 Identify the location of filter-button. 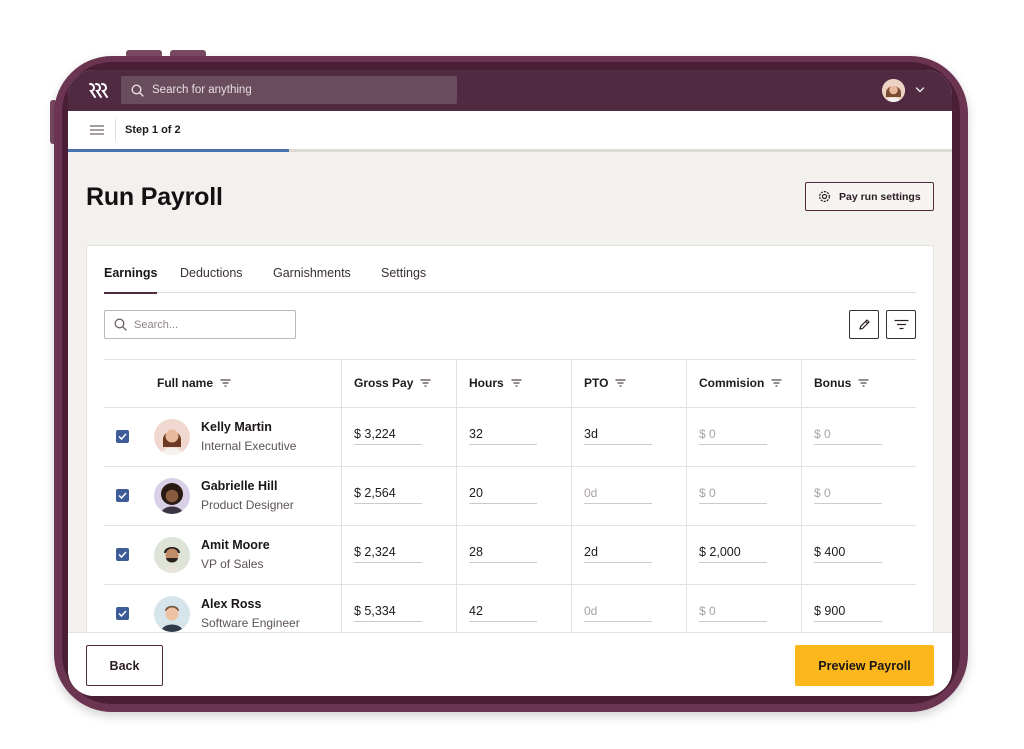
(901, 324).